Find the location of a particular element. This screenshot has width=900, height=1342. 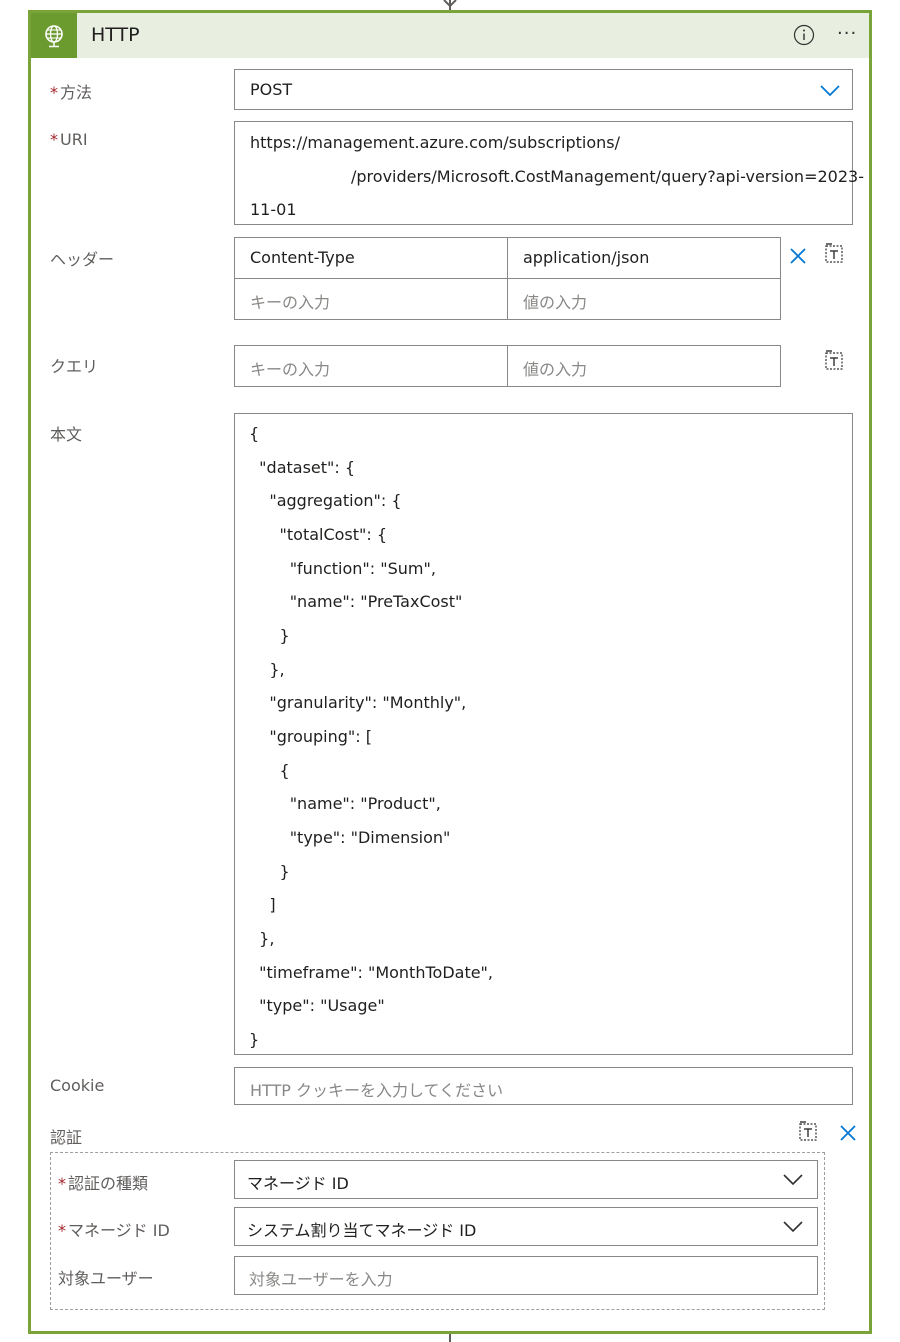

header-key-input-empty: キーの入力 is located at coordinates (371, 299).